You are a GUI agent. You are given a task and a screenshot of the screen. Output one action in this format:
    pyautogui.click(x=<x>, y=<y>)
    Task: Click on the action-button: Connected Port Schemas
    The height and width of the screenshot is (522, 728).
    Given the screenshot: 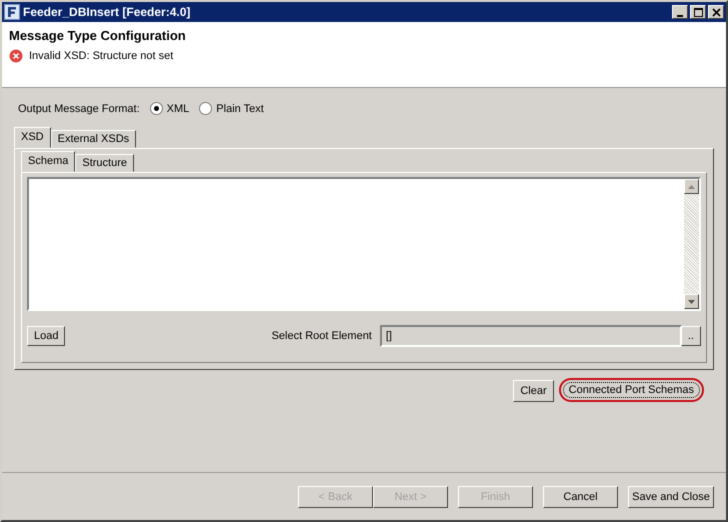 What is the action you would take?
    pyautogui.click(x=631, y=390)
    